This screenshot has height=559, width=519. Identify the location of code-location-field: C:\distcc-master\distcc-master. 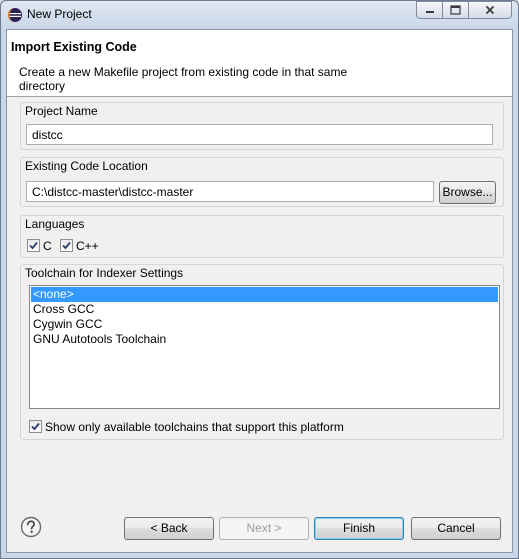
(230, 191).